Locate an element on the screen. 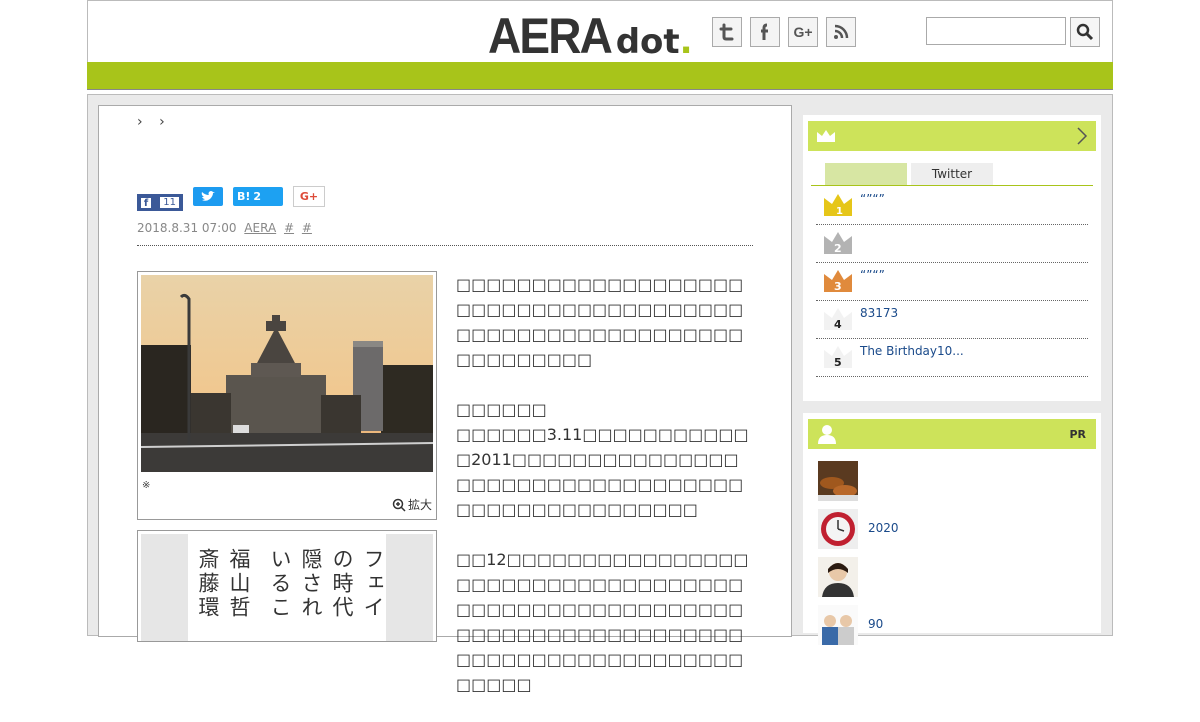 The width and height of the screenshot is (1200, 722). search-button is located at coordinates (1085, 32).